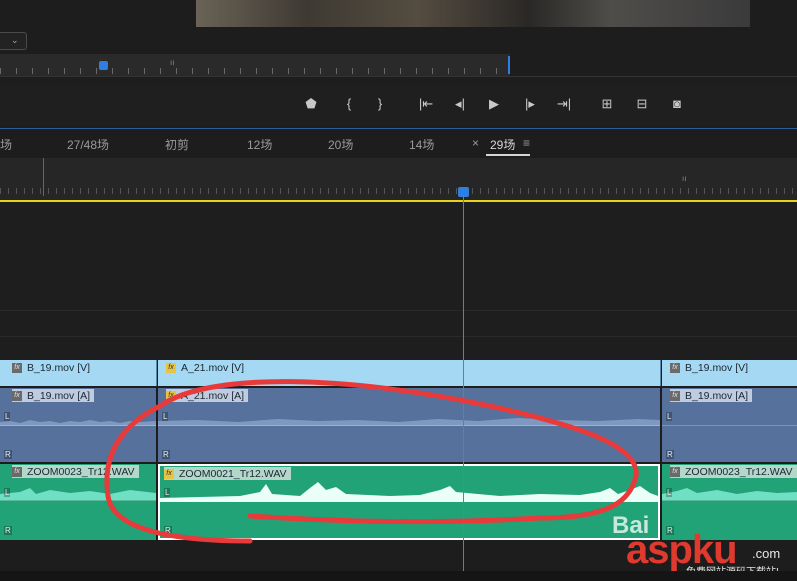 The height and width of the screenshot is (581, 797). What do you see at coordinates (684, 178) in the screenshot?
I see `timeline-ruler-marker: ıı` at bounding box center [684, 178].